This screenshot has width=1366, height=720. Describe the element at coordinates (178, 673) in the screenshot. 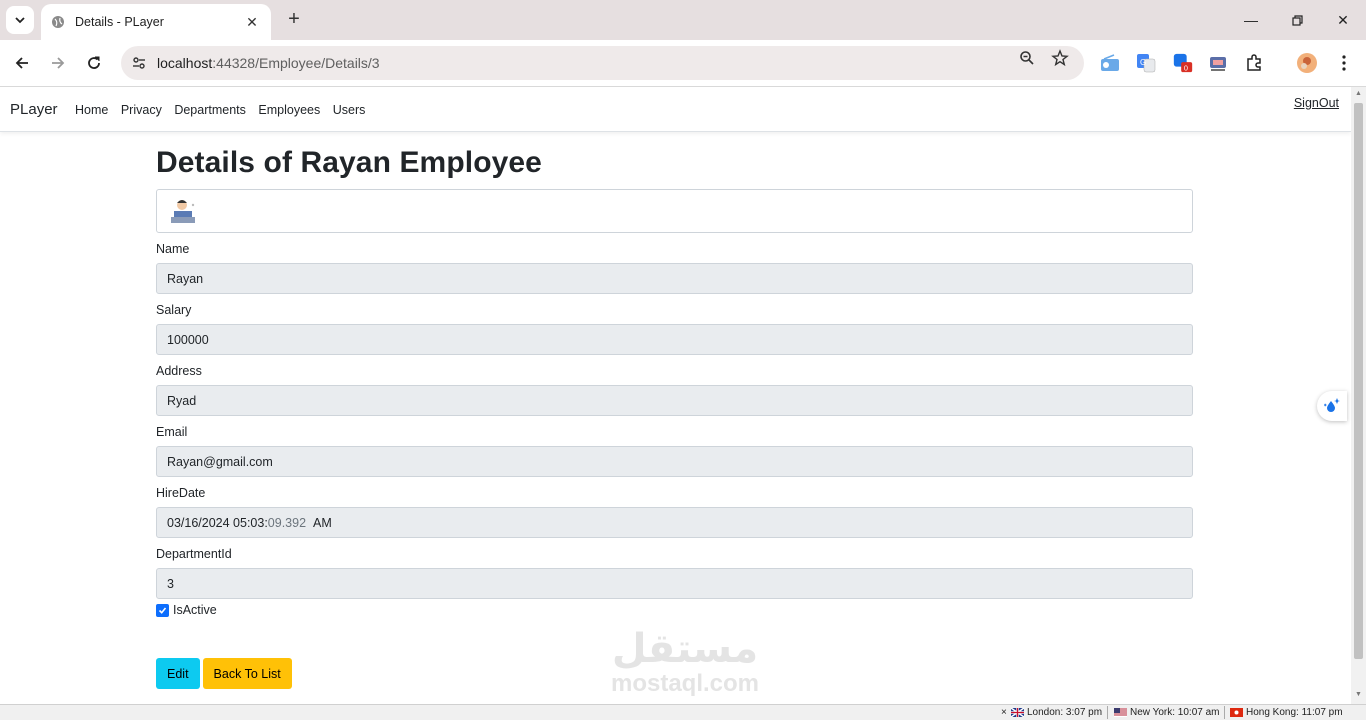

I see `edit-button: Edit` at that location.